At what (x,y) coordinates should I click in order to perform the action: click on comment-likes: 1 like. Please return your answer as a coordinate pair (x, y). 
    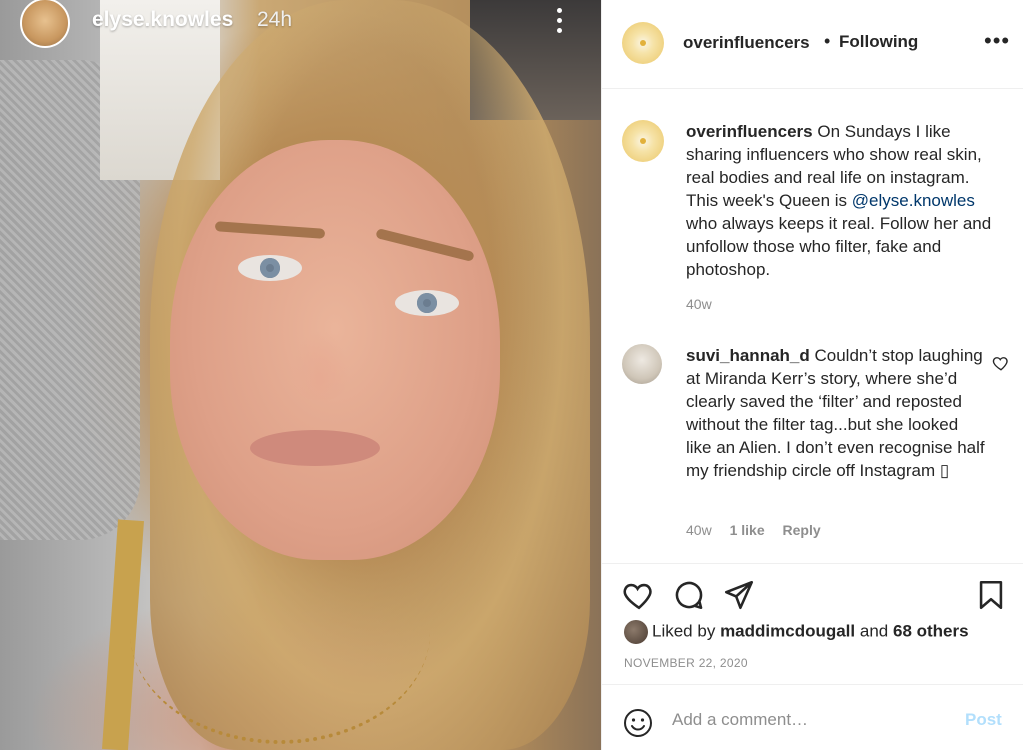
    Looking at the image, I should click on (747, 530).